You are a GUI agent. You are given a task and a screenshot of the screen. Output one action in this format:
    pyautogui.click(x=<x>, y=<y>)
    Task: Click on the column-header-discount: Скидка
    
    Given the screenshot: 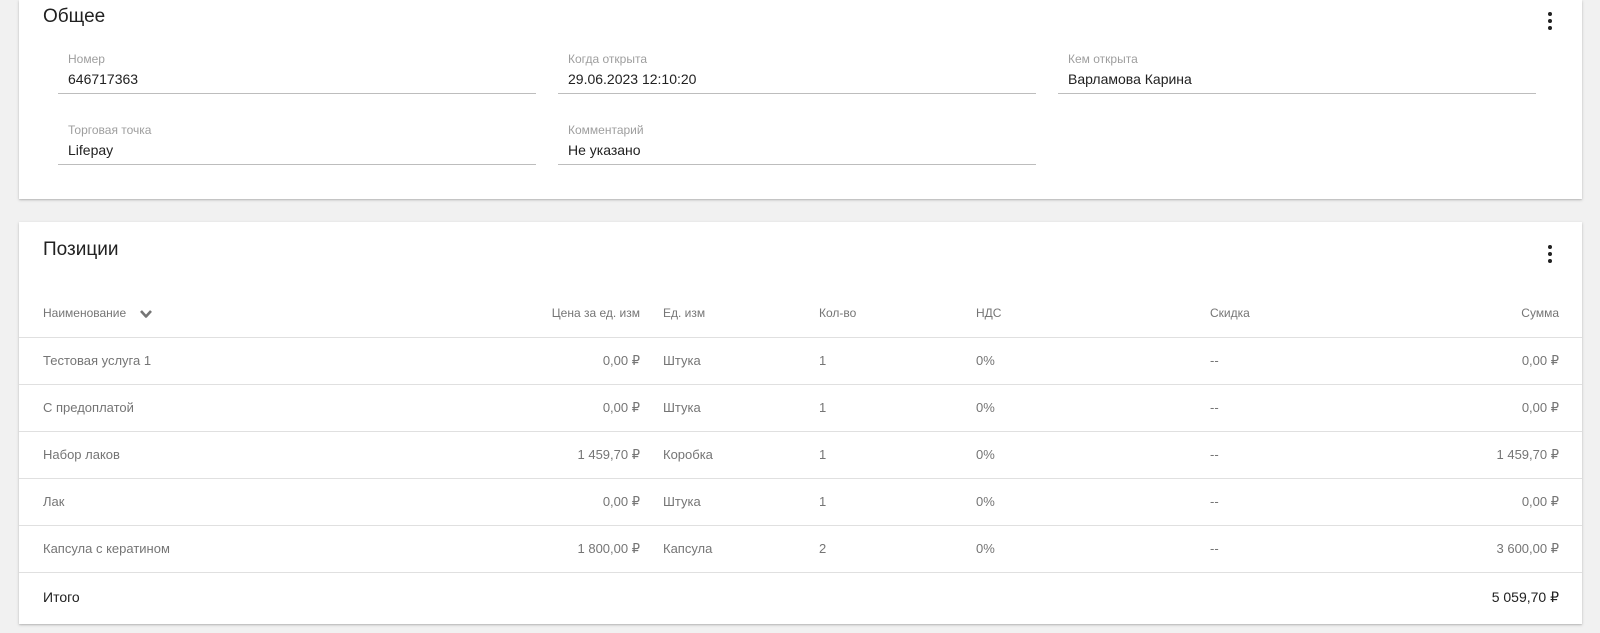 What is the action you would take?
    pyautogui.click(x=1310, y=314)
    